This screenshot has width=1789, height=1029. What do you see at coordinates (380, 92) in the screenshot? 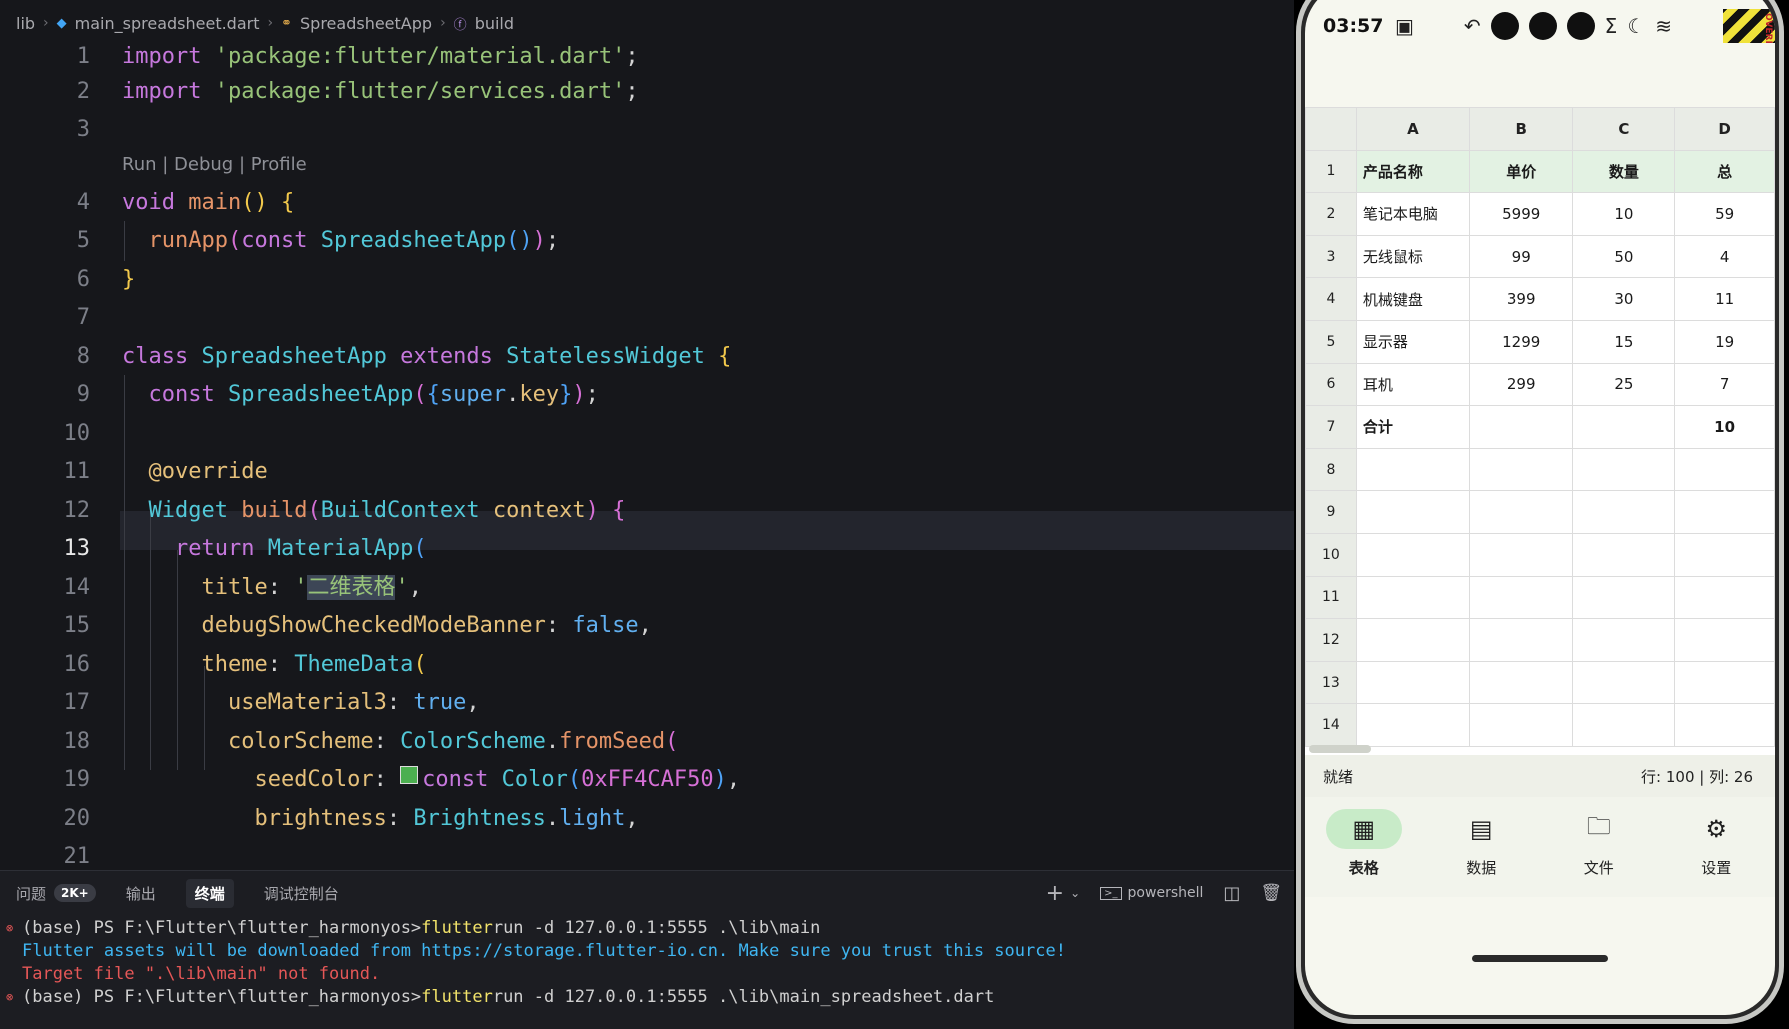
I see `code-line: import 'package:flutter/services.dart';` at bounding box center [380, 92].